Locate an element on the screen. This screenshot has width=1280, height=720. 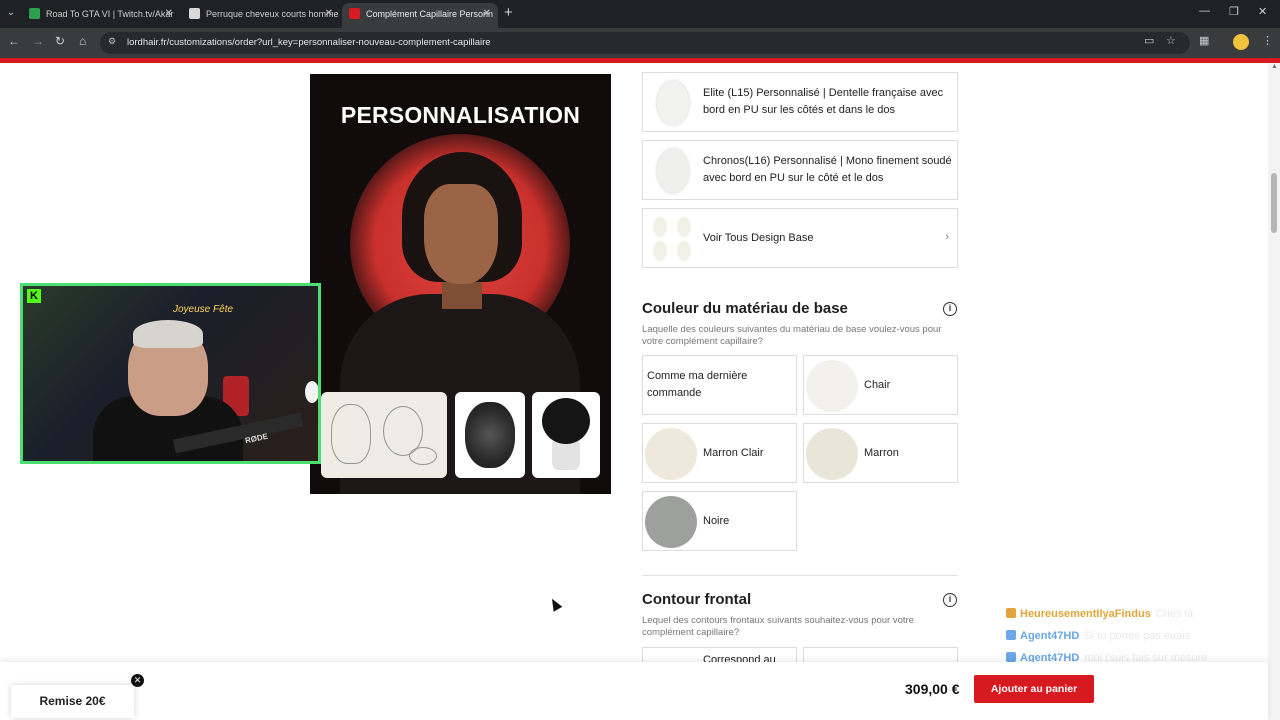
tab-title: Perruque cheveux courts homme is located at coordinates (272, 14).